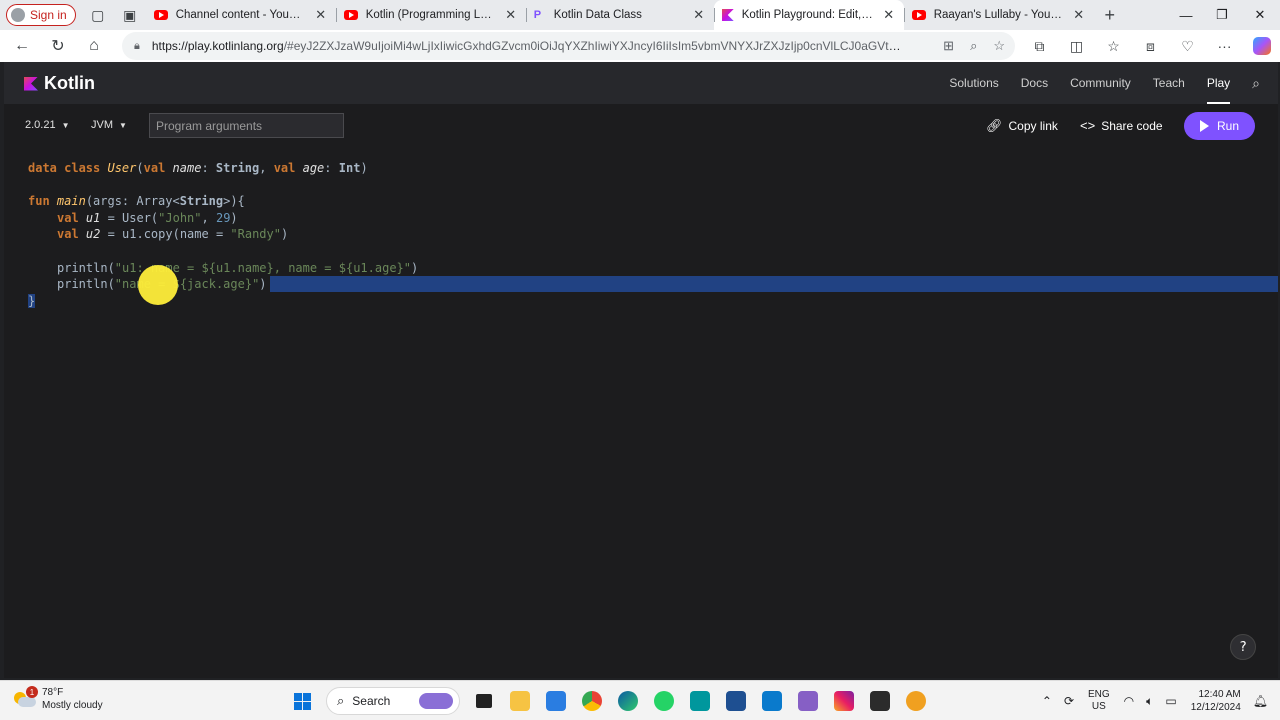 The width and height of the screenshot is (1280, 720). I want to click on close-window-icon: ✕, so click(1260, 15).